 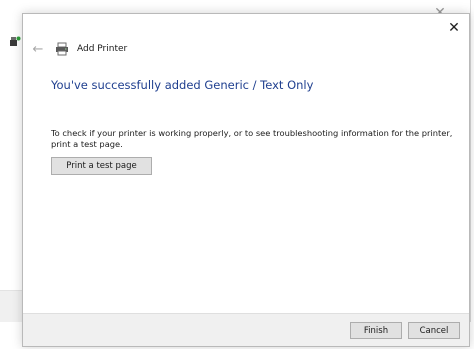 I want to click on back-arrow-icon: ←, so click(x=38, y=49).